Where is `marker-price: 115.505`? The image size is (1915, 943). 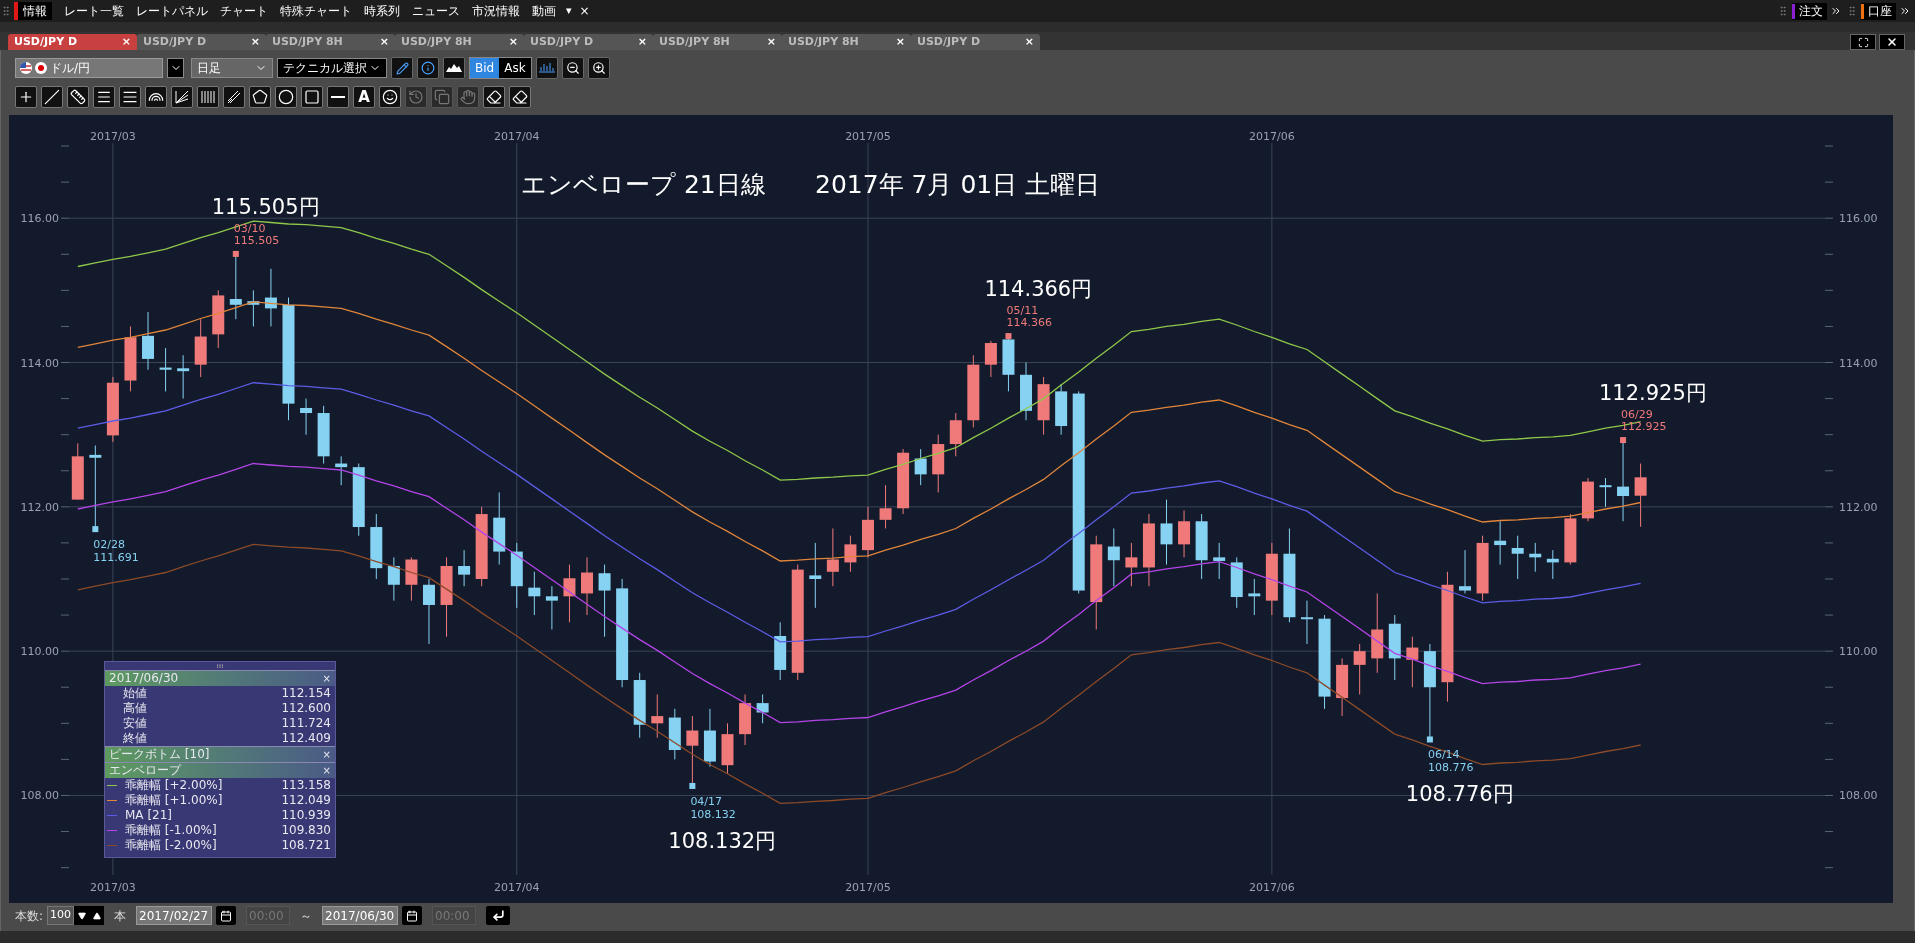 marker-price: 115.505 is located at coordinates (256, 240).